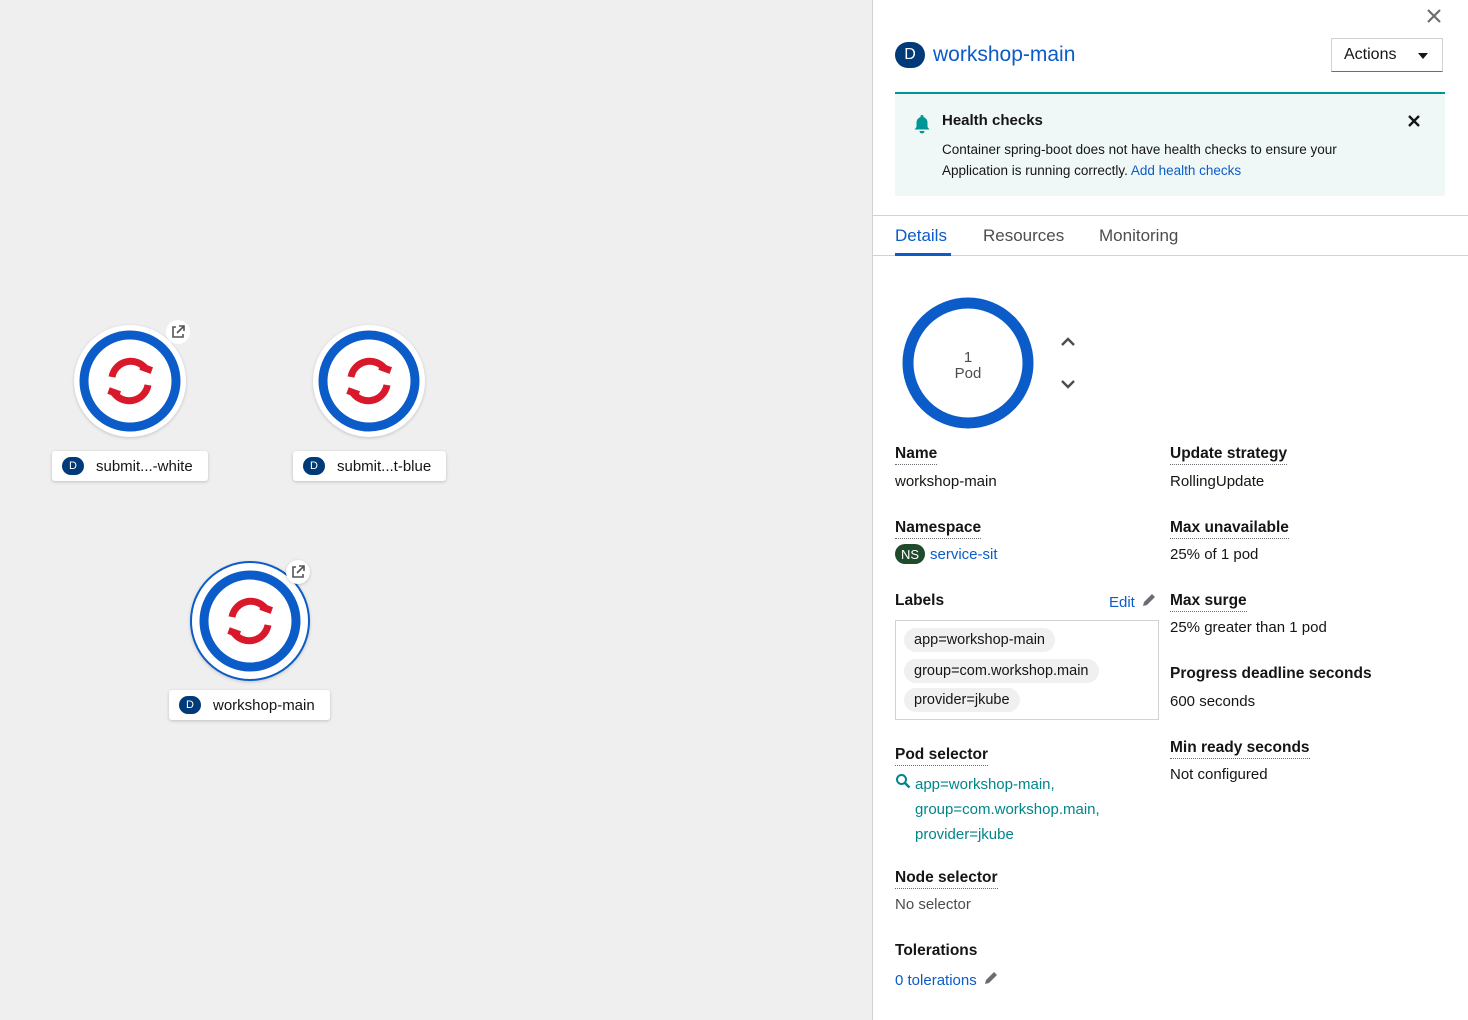 This screenshot has width=1468, height=1020. I want to click on node-label: D workshop-main, so click(249, 705).